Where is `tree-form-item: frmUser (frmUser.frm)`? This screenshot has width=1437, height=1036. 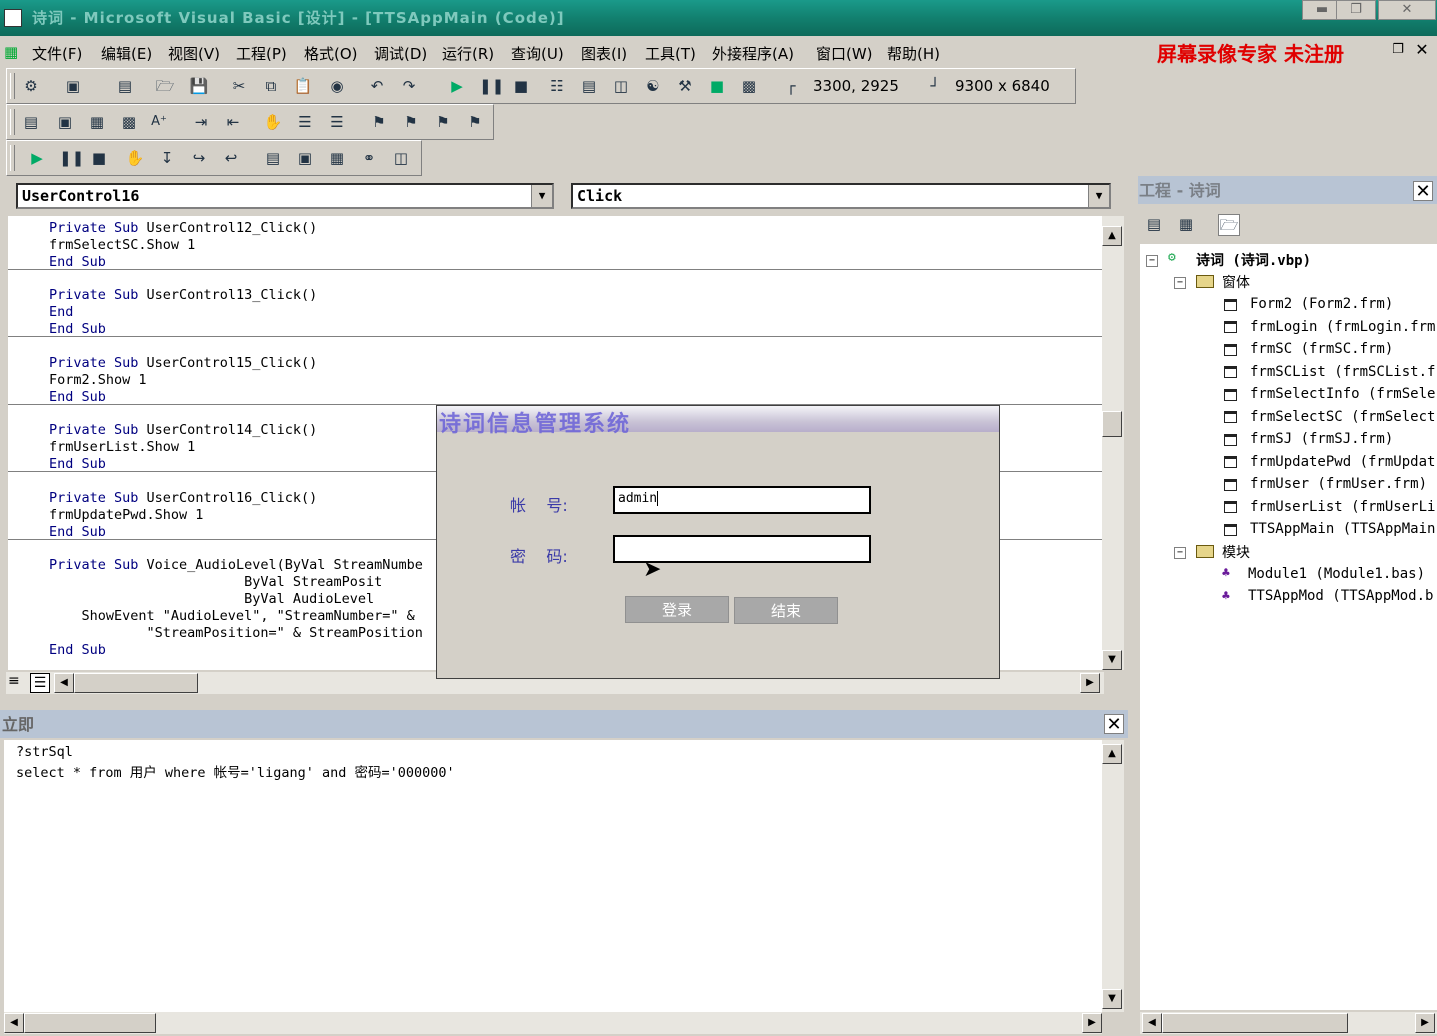 tree-form-item: frmUser (frmUser.frm) is located at coordinates (1338, 484).